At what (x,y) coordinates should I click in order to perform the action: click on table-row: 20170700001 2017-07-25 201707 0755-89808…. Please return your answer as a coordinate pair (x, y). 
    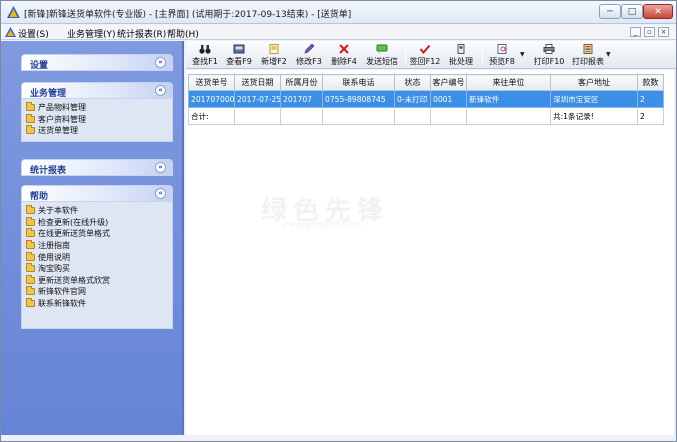
    Looking at the image, I should click on (426, 99).